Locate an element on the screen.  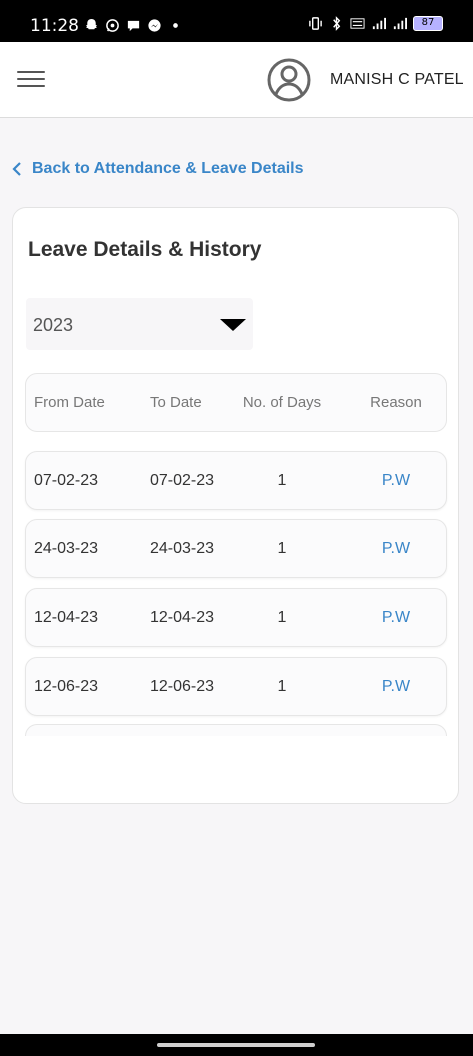
table-row: 24-03-23 24-03-23 1 P.W is located at coordinates (236, 548).